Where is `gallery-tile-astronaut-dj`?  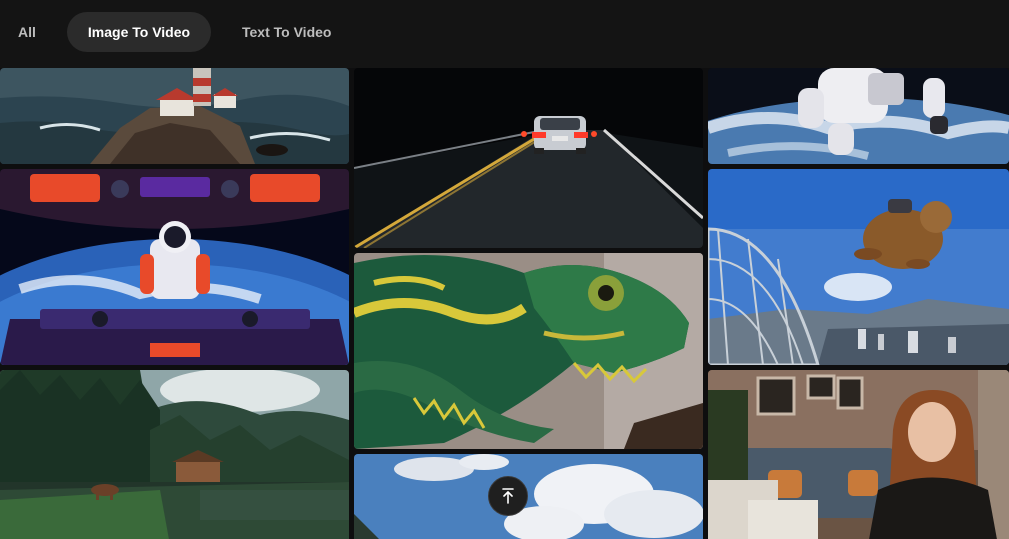
gallery-tile-astronaut-dj is located at coordinates (174, 267).